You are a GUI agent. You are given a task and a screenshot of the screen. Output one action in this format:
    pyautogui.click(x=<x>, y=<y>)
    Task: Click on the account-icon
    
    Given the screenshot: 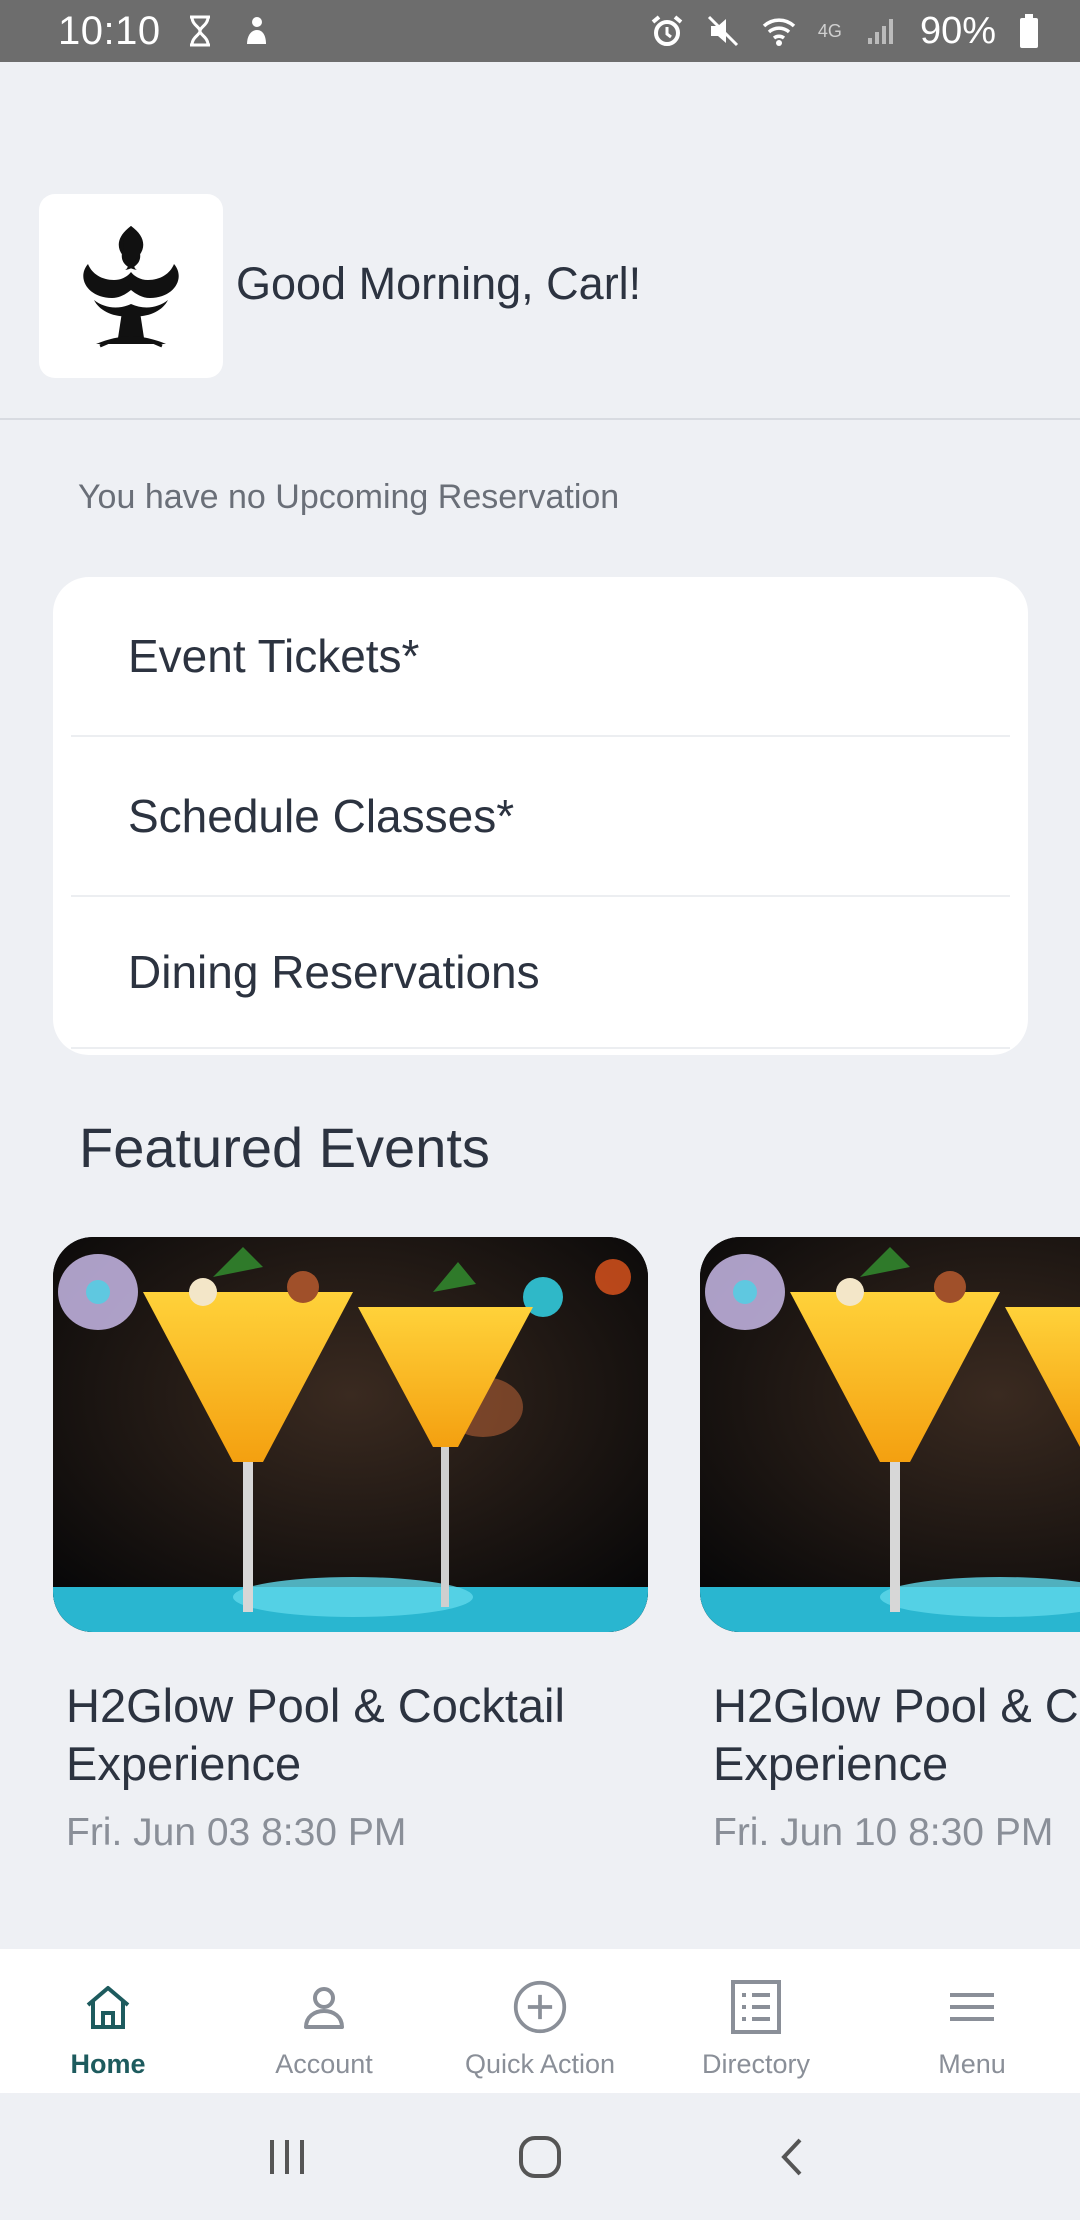 What is the action you would take?
    pyautogui.click(x=324, y=2007)
    